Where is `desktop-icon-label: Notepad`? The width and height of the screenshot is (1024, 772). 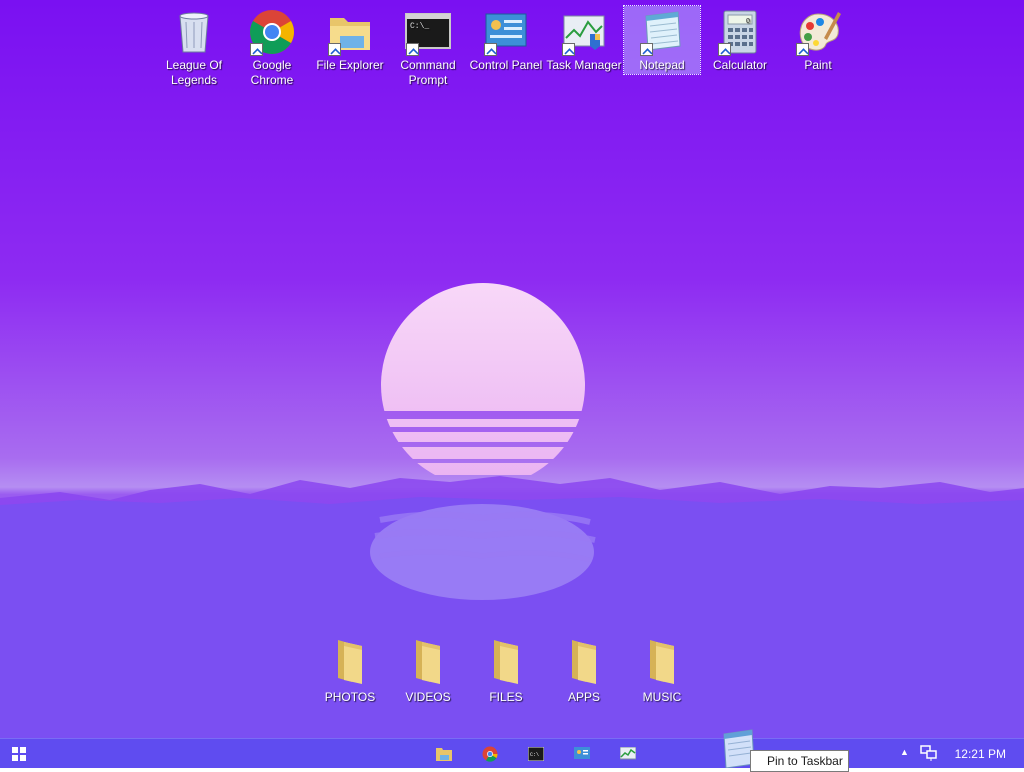 desktop-icon-label: Notepad is located at coordinates (662, 65).